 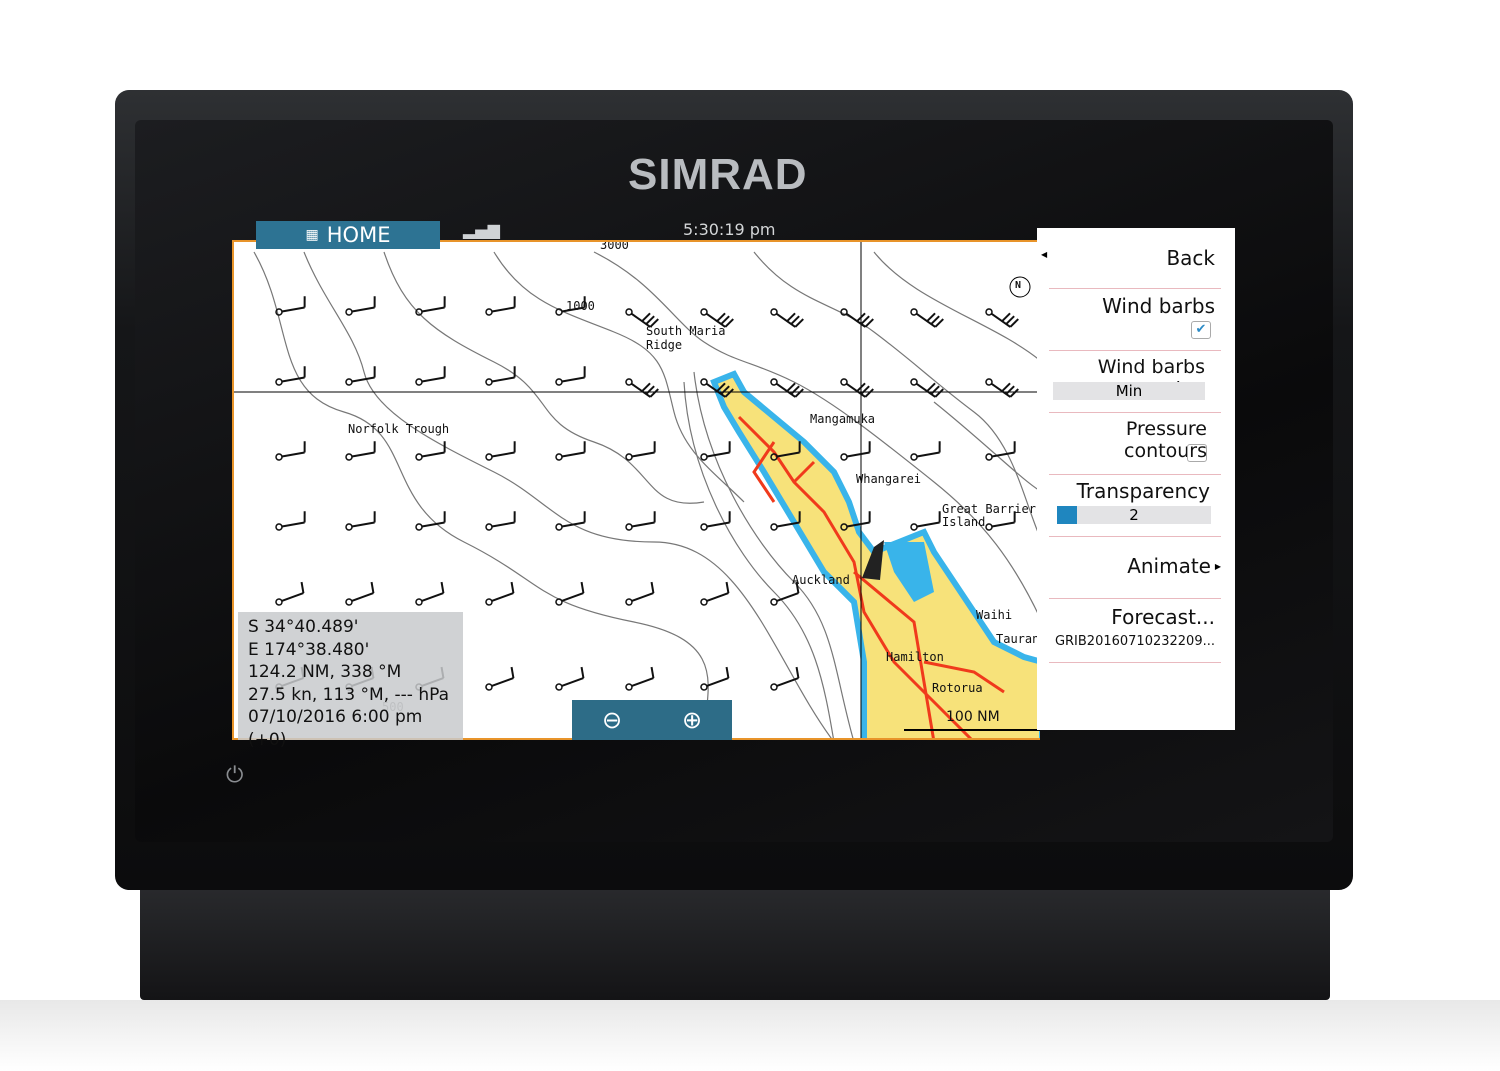 What do you see at coordinates (303, 627) in the screenshot?
I see `cursor-latitude: S 34°40.489'` at bounding box center [303, 627].